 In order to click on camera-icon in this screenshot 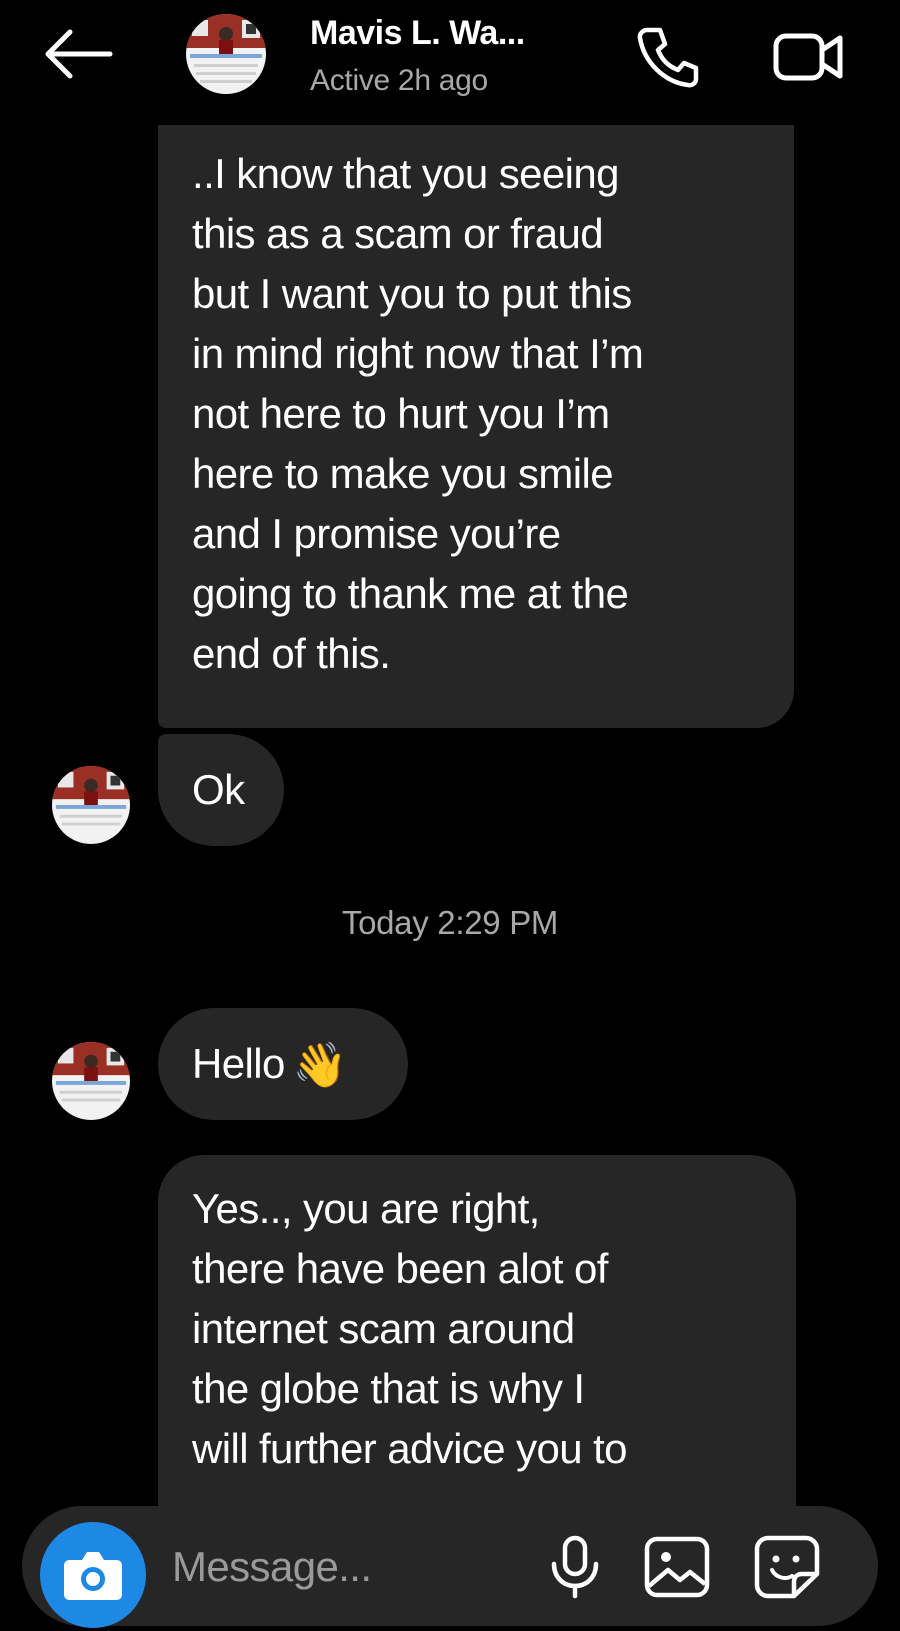, I will do `click(93, 1576)`.